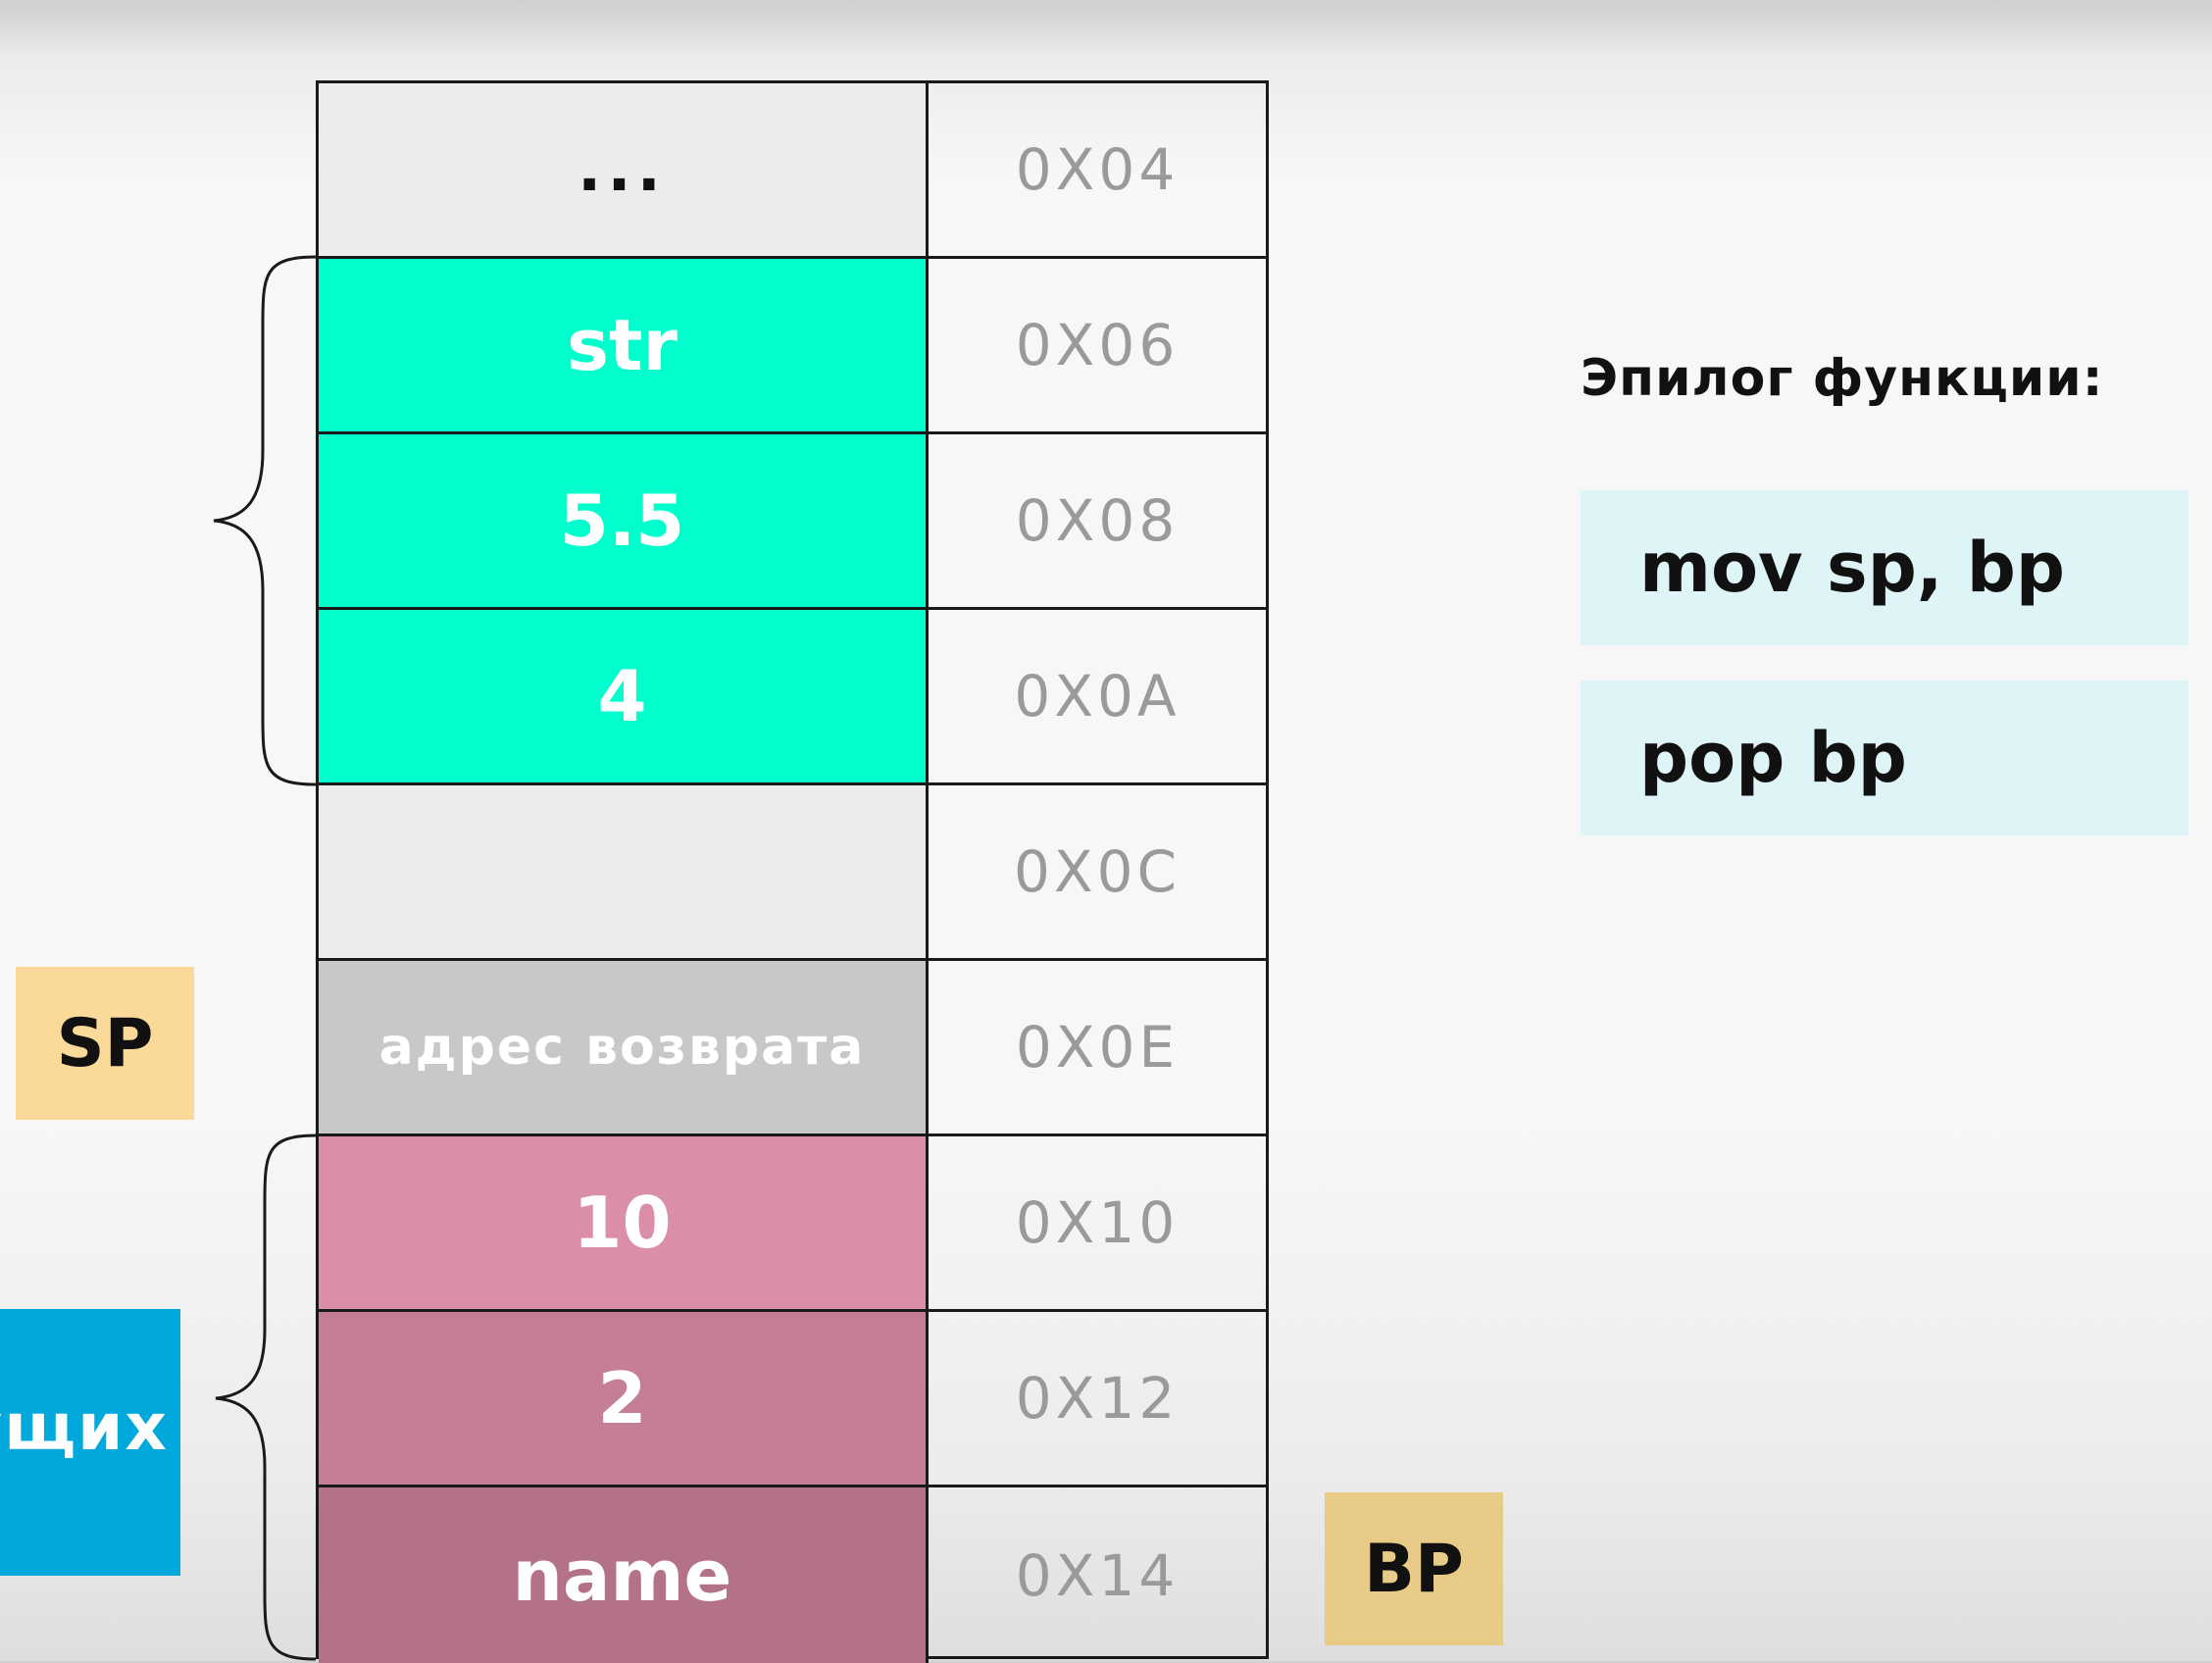 This screenshot has height=1663, width=2212. I want to click on stack-row: адрес возврата 0X0E, so click(792, 1049).